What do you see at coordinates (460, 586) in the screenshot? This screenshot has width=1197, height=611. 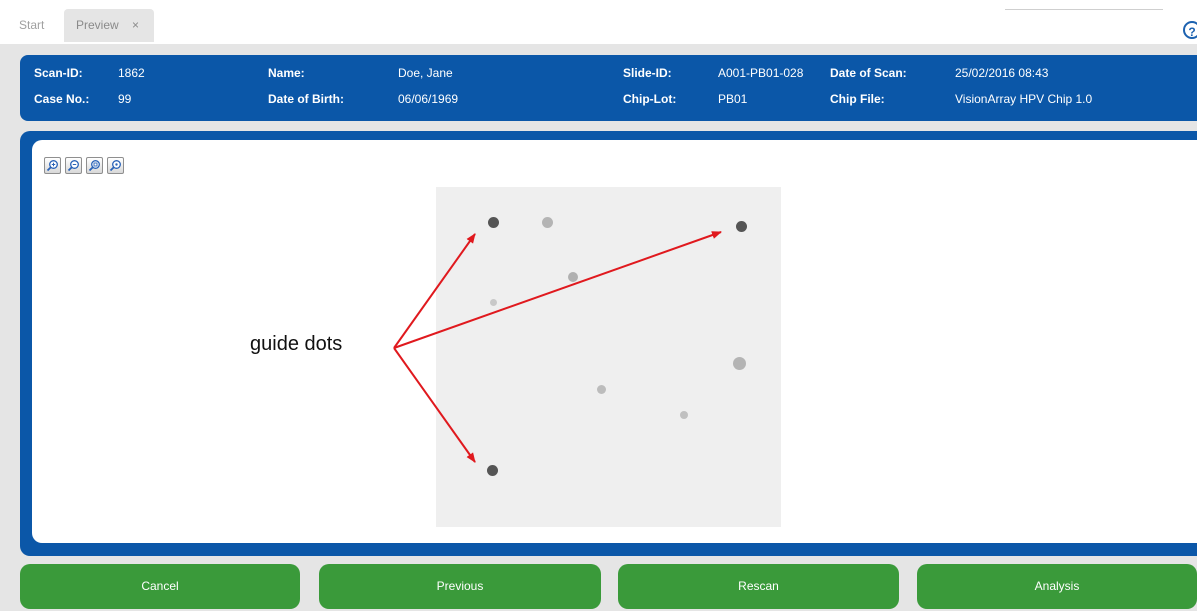 I see `previous-button: Previous` at bounding box center [460, 586].